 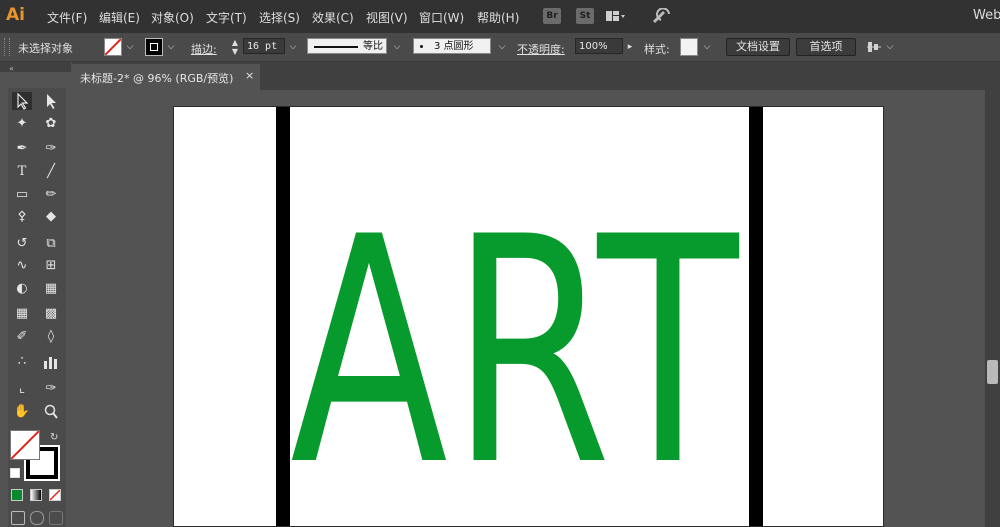 What do you see at coordinates (51, 389) in the screenshot?
I see `slice-icon: ✑` at bounding box center [51, 389].